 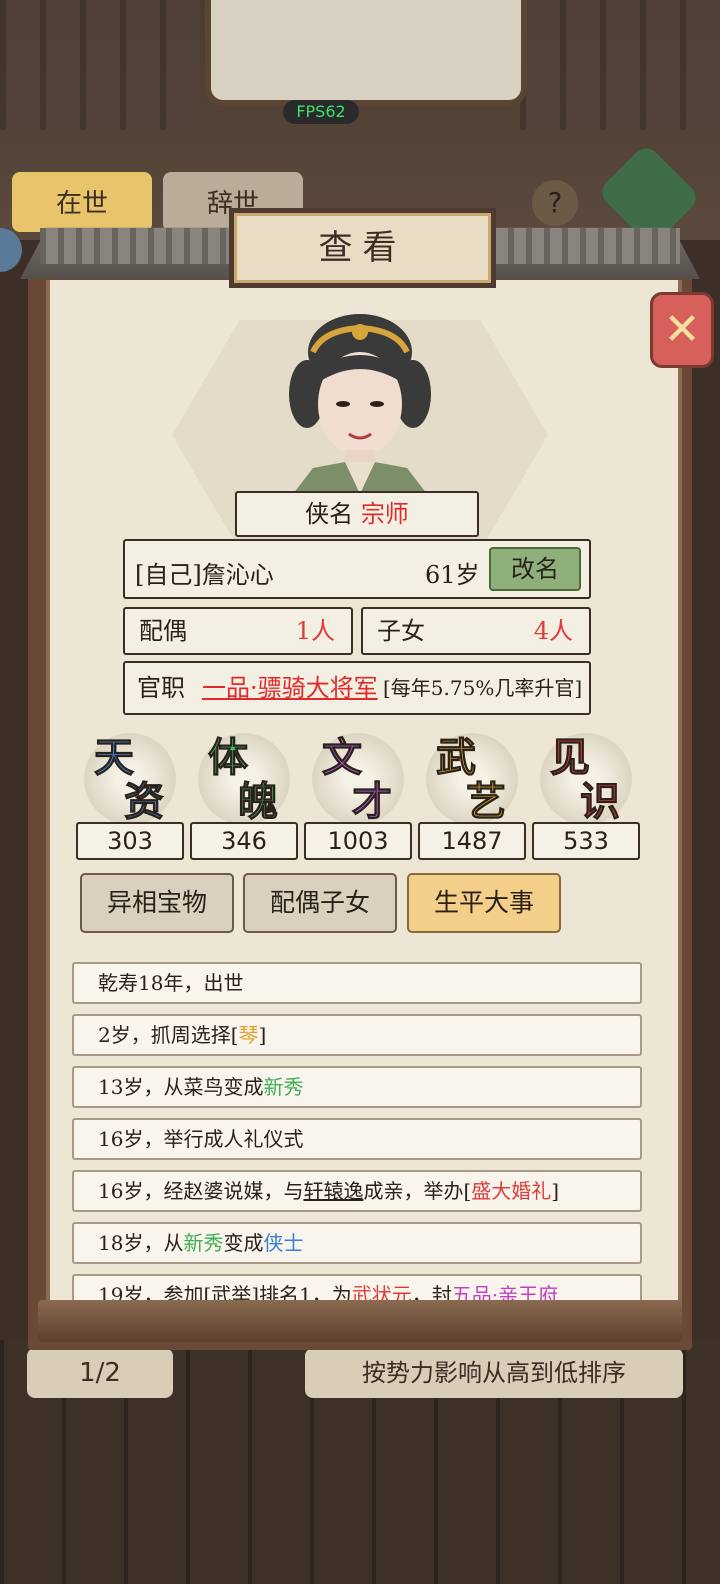 I want to click on window-lattice-left, so click(x=100, y=65).